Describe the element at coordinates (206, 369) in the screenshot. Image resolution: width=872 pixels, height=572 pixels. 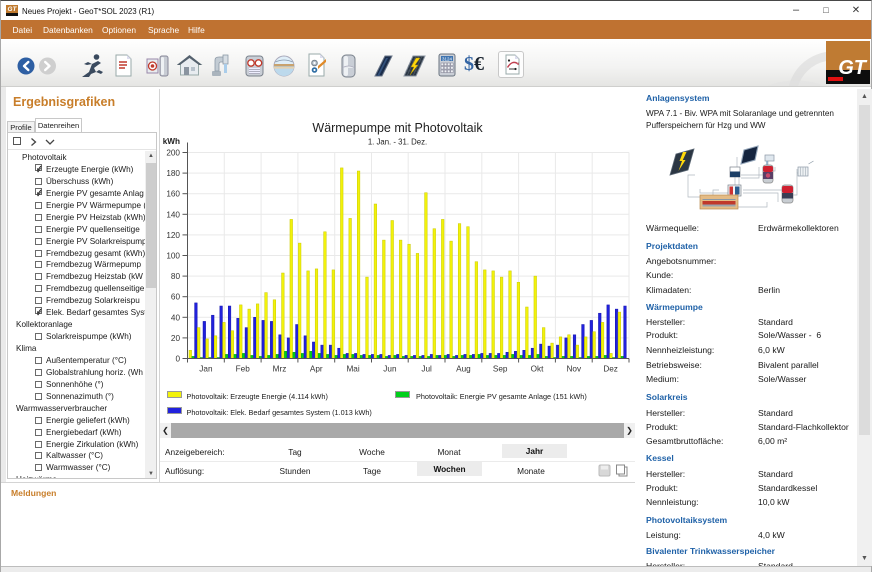
I see `svg-text: Jan` at that location.